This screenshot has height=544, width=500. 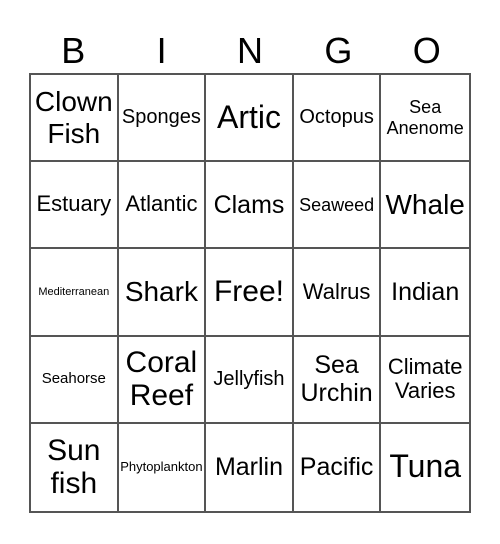 I want to click on bingo-cell: Pacific, so click(x=338, y=467).